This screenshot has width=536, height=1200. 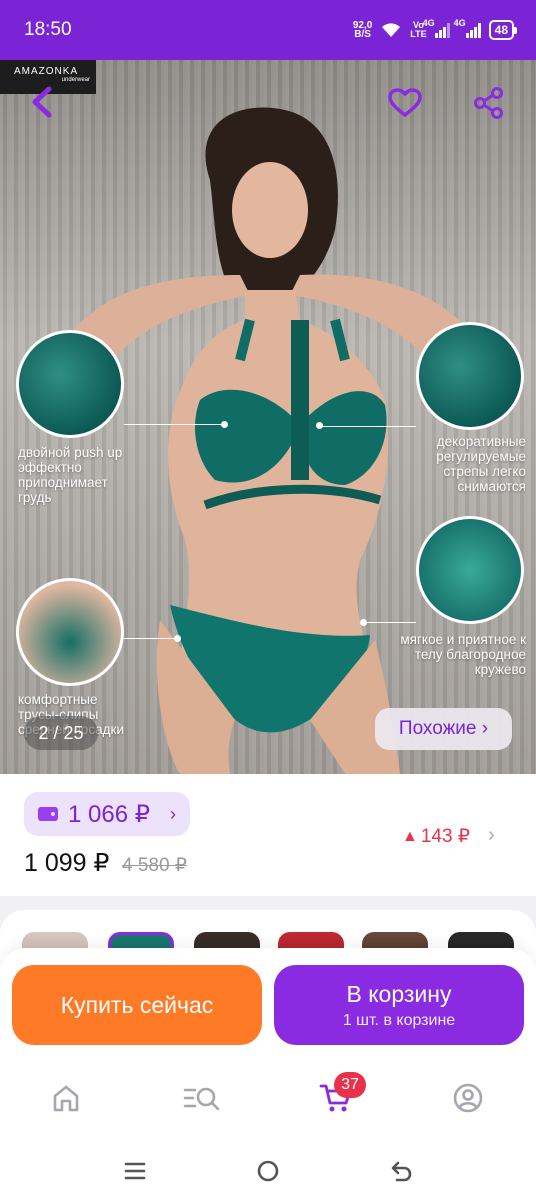 I want to click on catalog-search-icon, so click(x=201, y=1099).